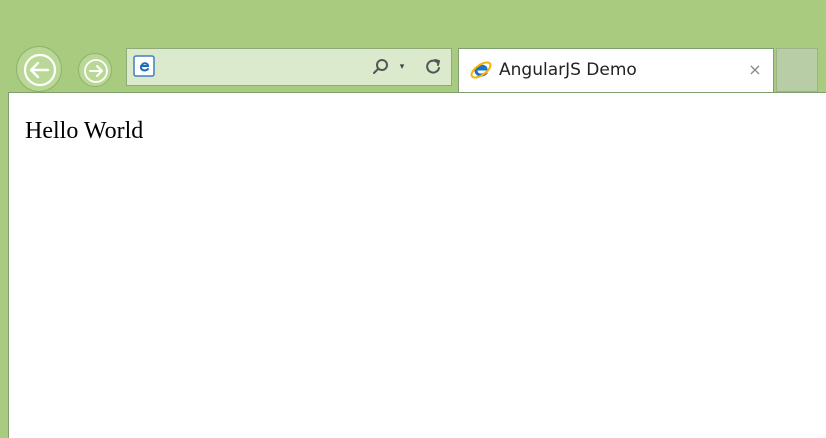 Image resolution: width=826 pixels, height=438 pixels. I want to click on hello-world-text: Hello World, so click(84, 131).